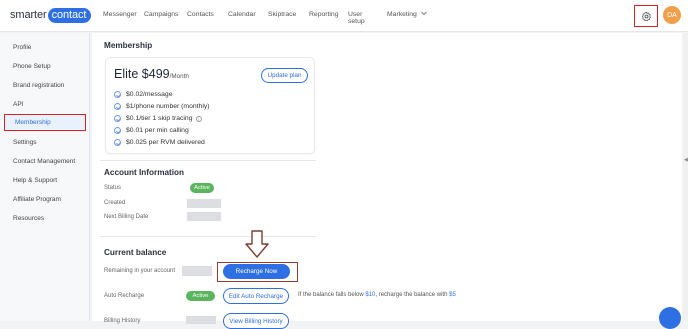  What do you see at coordinates (161, 14) in the screenshot?
I see `nav-item-campaigns: Campaigns` at bounding box center [161, 14].